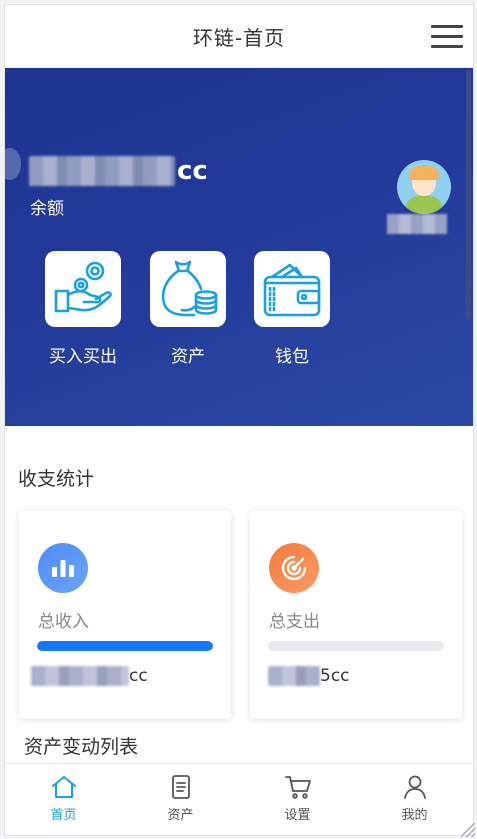 The height and width of the screenshot is (839, 477). I want to click on tab-settings: 设置, so click(297, 799).